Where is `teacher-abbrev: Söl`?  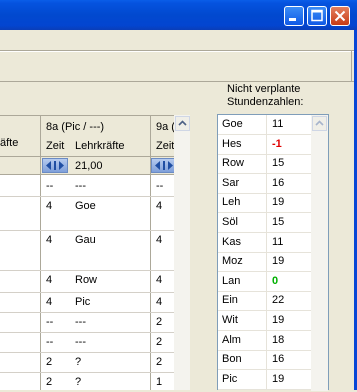 teacher-abbrev: Söl is located at coordinates (230, 222).